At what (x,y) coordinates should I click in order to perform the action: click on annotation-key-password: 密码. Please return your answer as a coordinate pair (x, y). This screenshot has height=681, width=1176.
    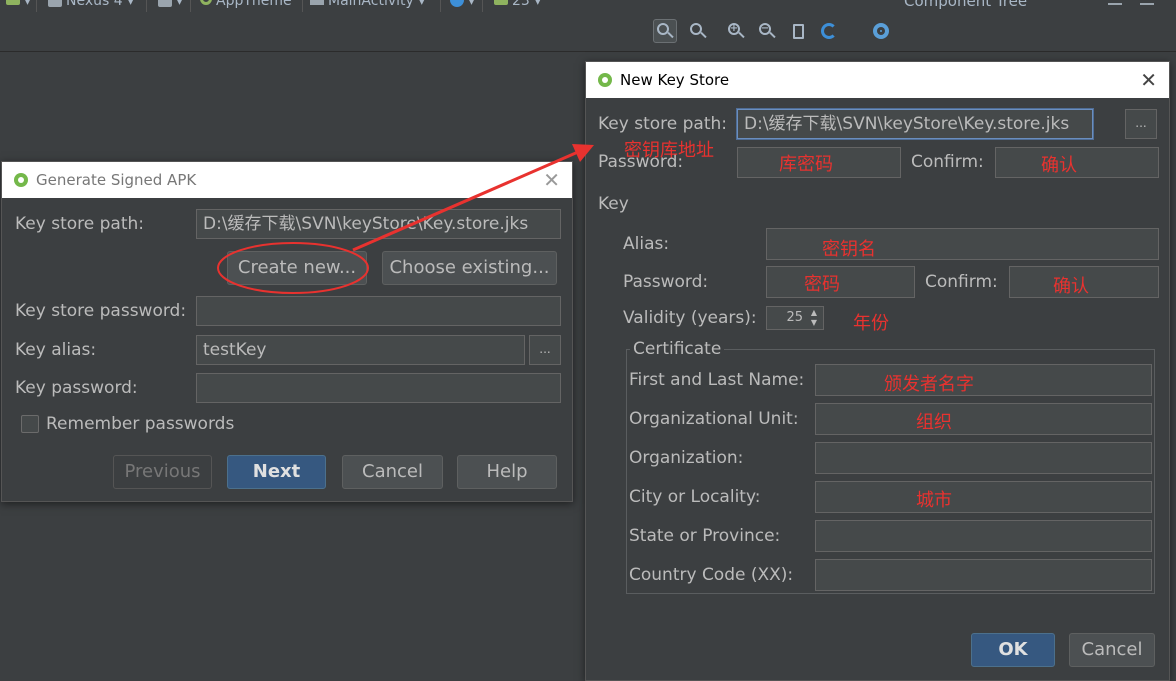
    Looking at the image, I should click on (822, 284).